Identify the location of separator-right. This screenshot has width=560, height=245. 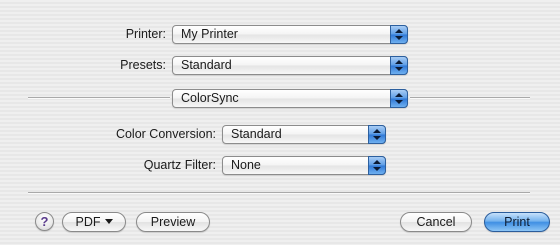
(470, 98).